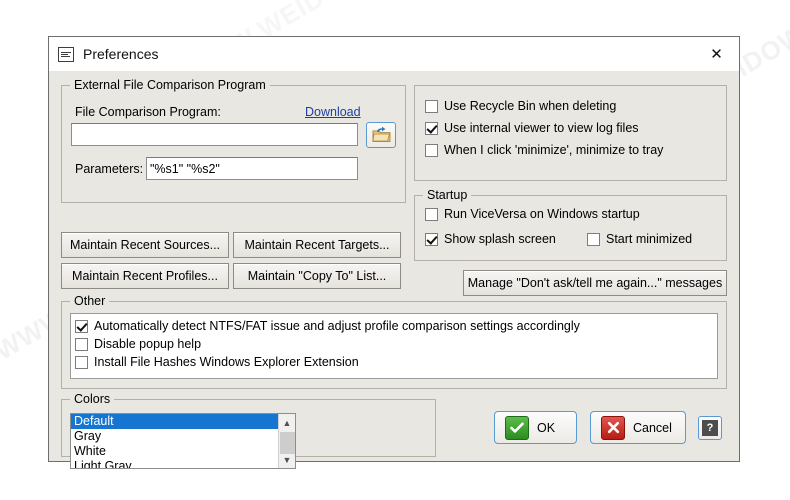 The image size is (790, 500). I want to click on folder-browse-glyph, so click(381, 134).